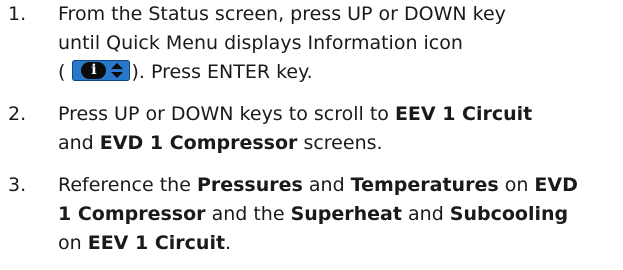  Describe the element at coordinates (79, 143) in the screenshot. I see `step-2-line-2-text: and` at that location.